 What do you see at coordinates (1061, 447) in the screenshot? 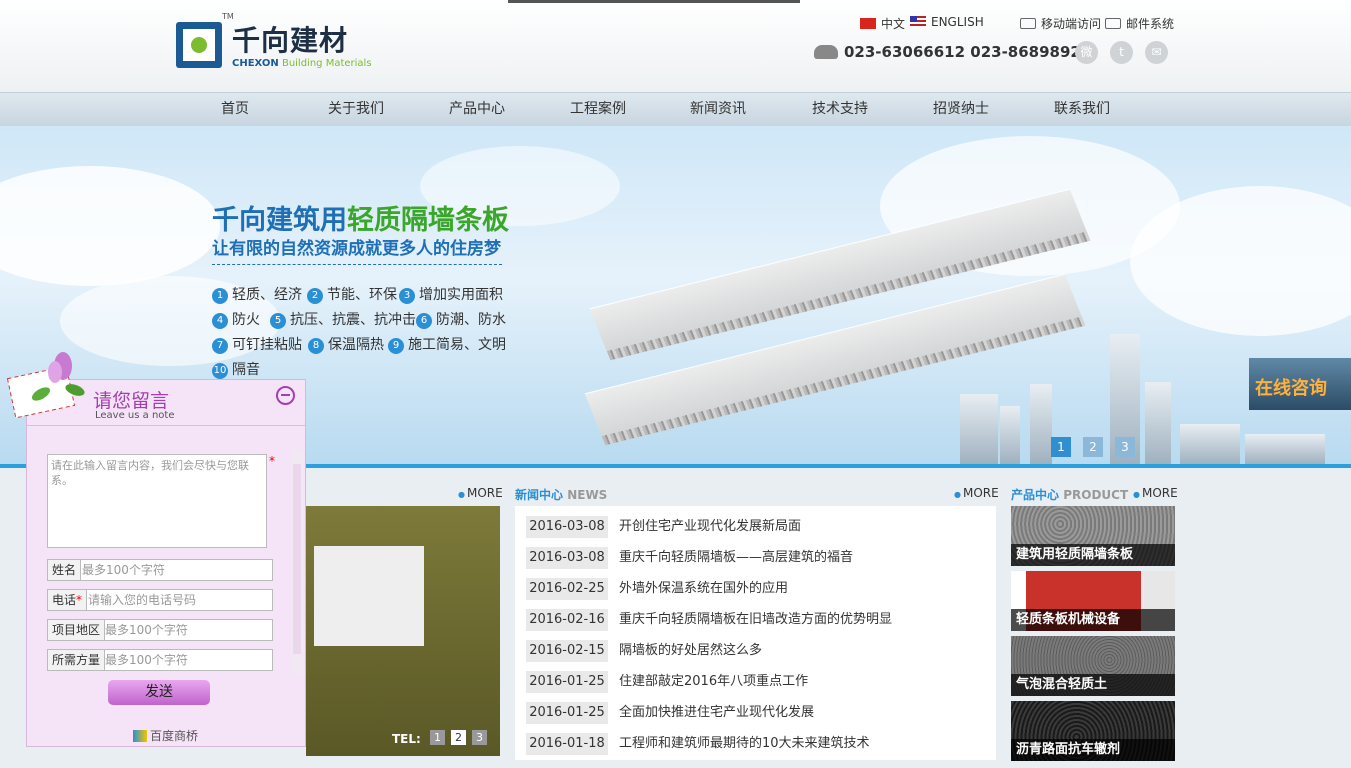
I see `banner-pager-1: 1` at bounding box center [1061, 447].